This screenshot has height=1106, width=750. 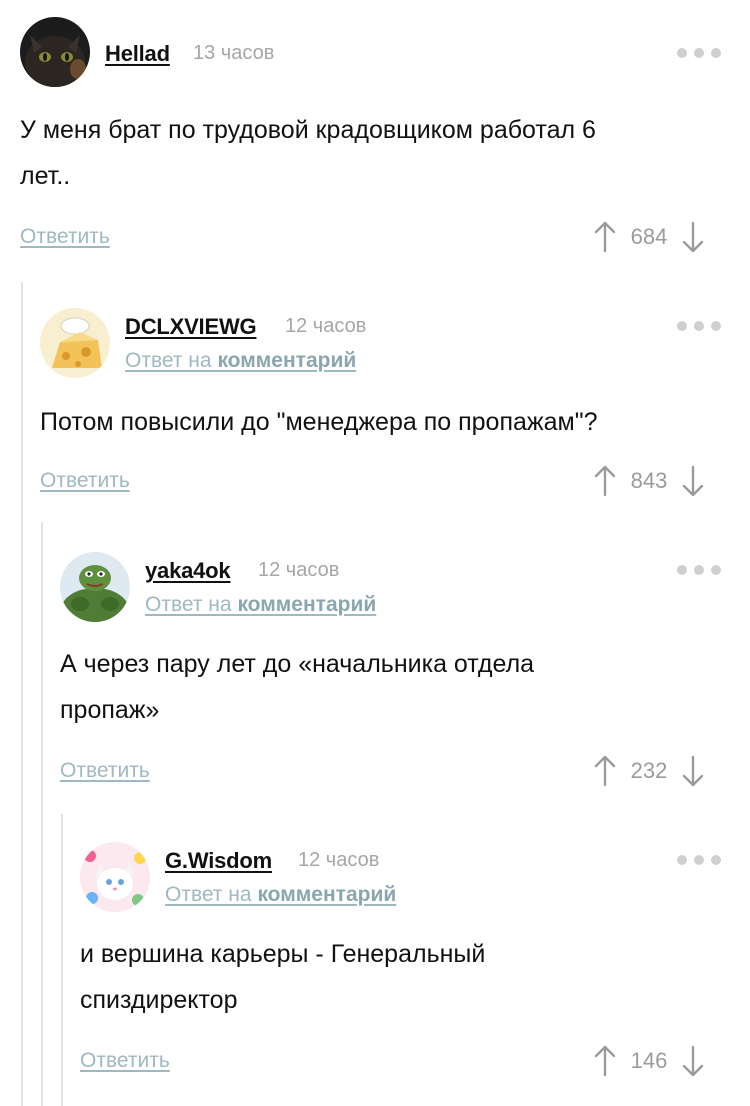 I want to click on vote-controls: 843, so click(x=649, y=481).